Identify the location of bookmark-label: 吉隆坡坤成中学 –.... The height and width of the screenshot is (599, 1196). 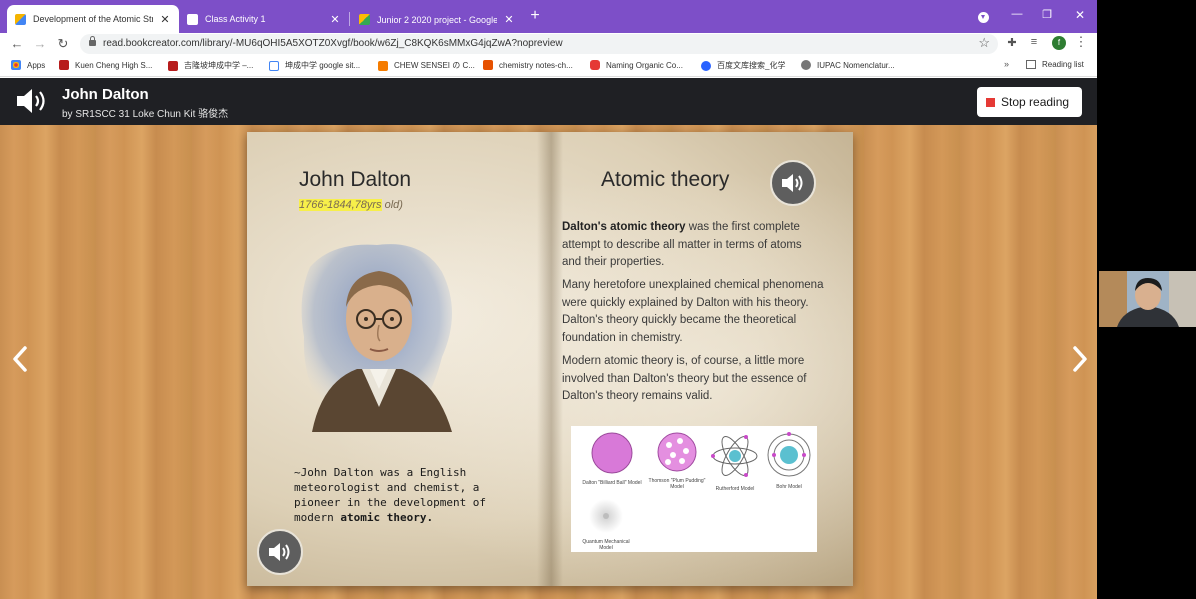
(219, 65).